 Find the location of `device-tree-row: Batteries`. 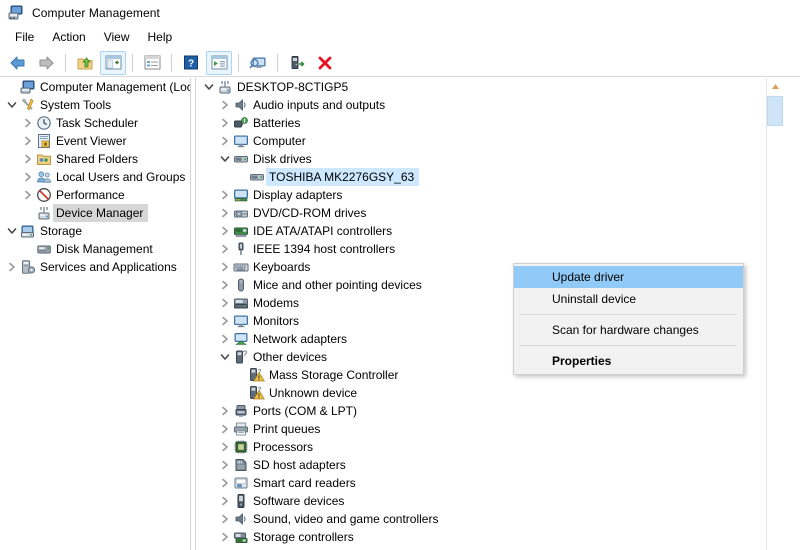

device-tree-row: Batteries is located at coordinates (490, 123).